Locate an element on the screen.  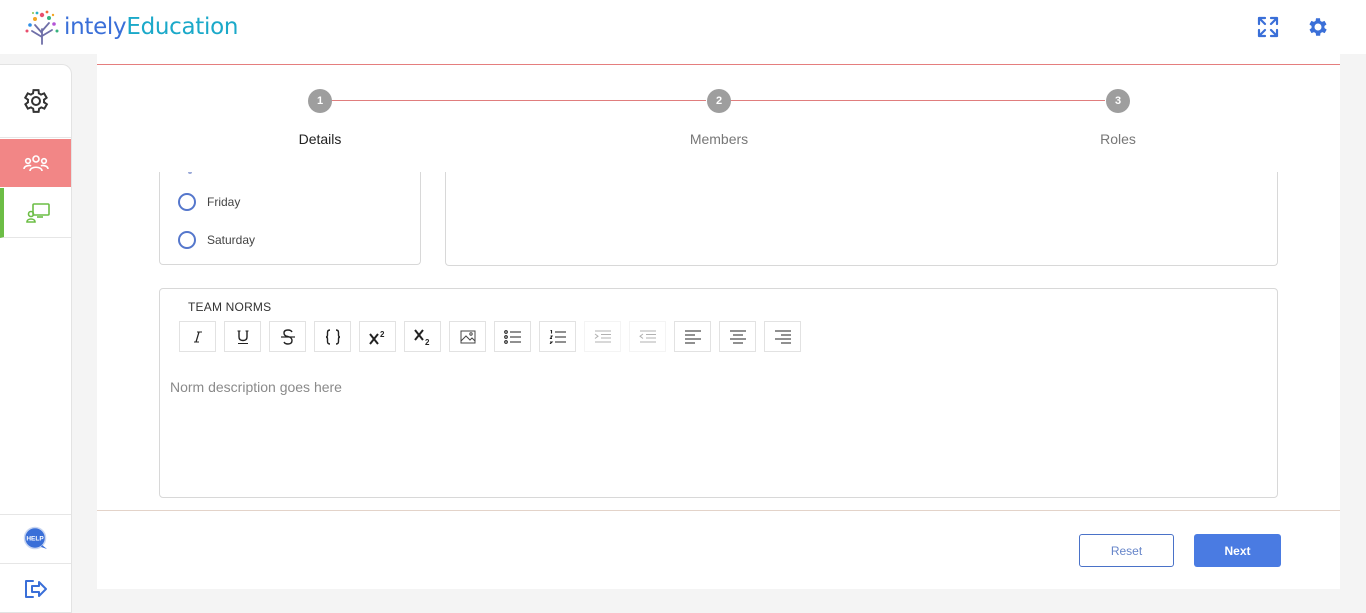
details-panel is located at coordinates (861, 219).